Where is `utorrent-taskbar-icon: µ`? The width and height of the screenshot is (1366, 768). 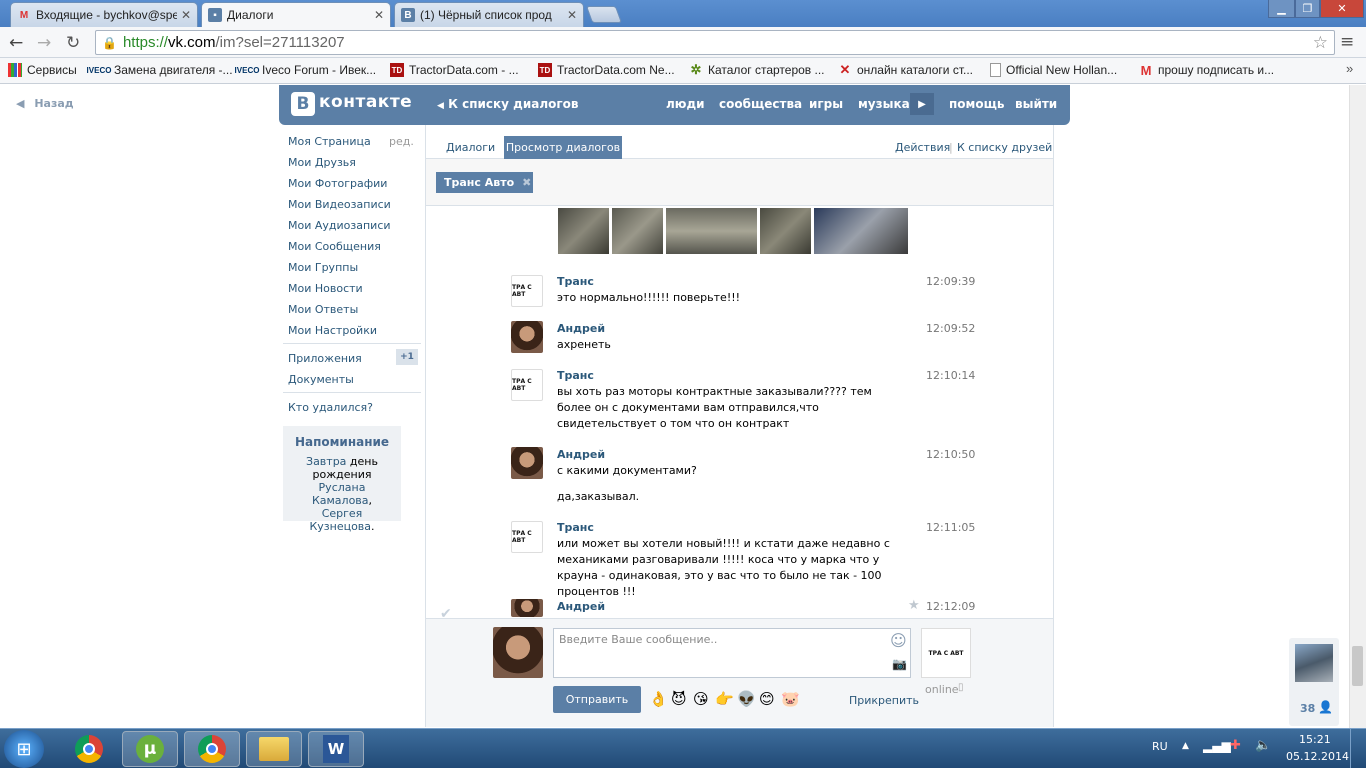
utorrent-taskbar-icon: µ is located at coordinates (150, 749).